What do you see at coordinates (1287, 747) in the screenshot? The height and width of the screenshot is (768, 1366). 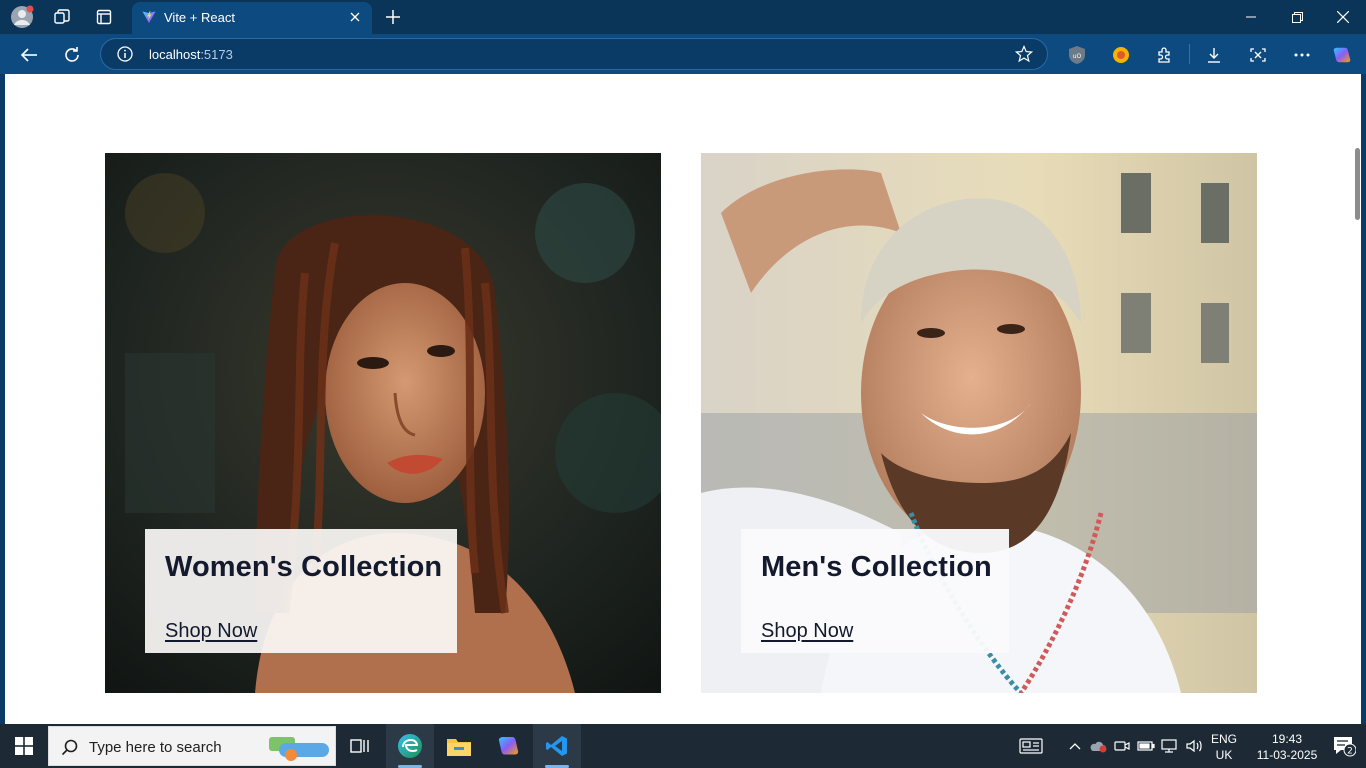 I see `system-clock: 19:43 11-03-2025` at bounding box center [1287, 747].